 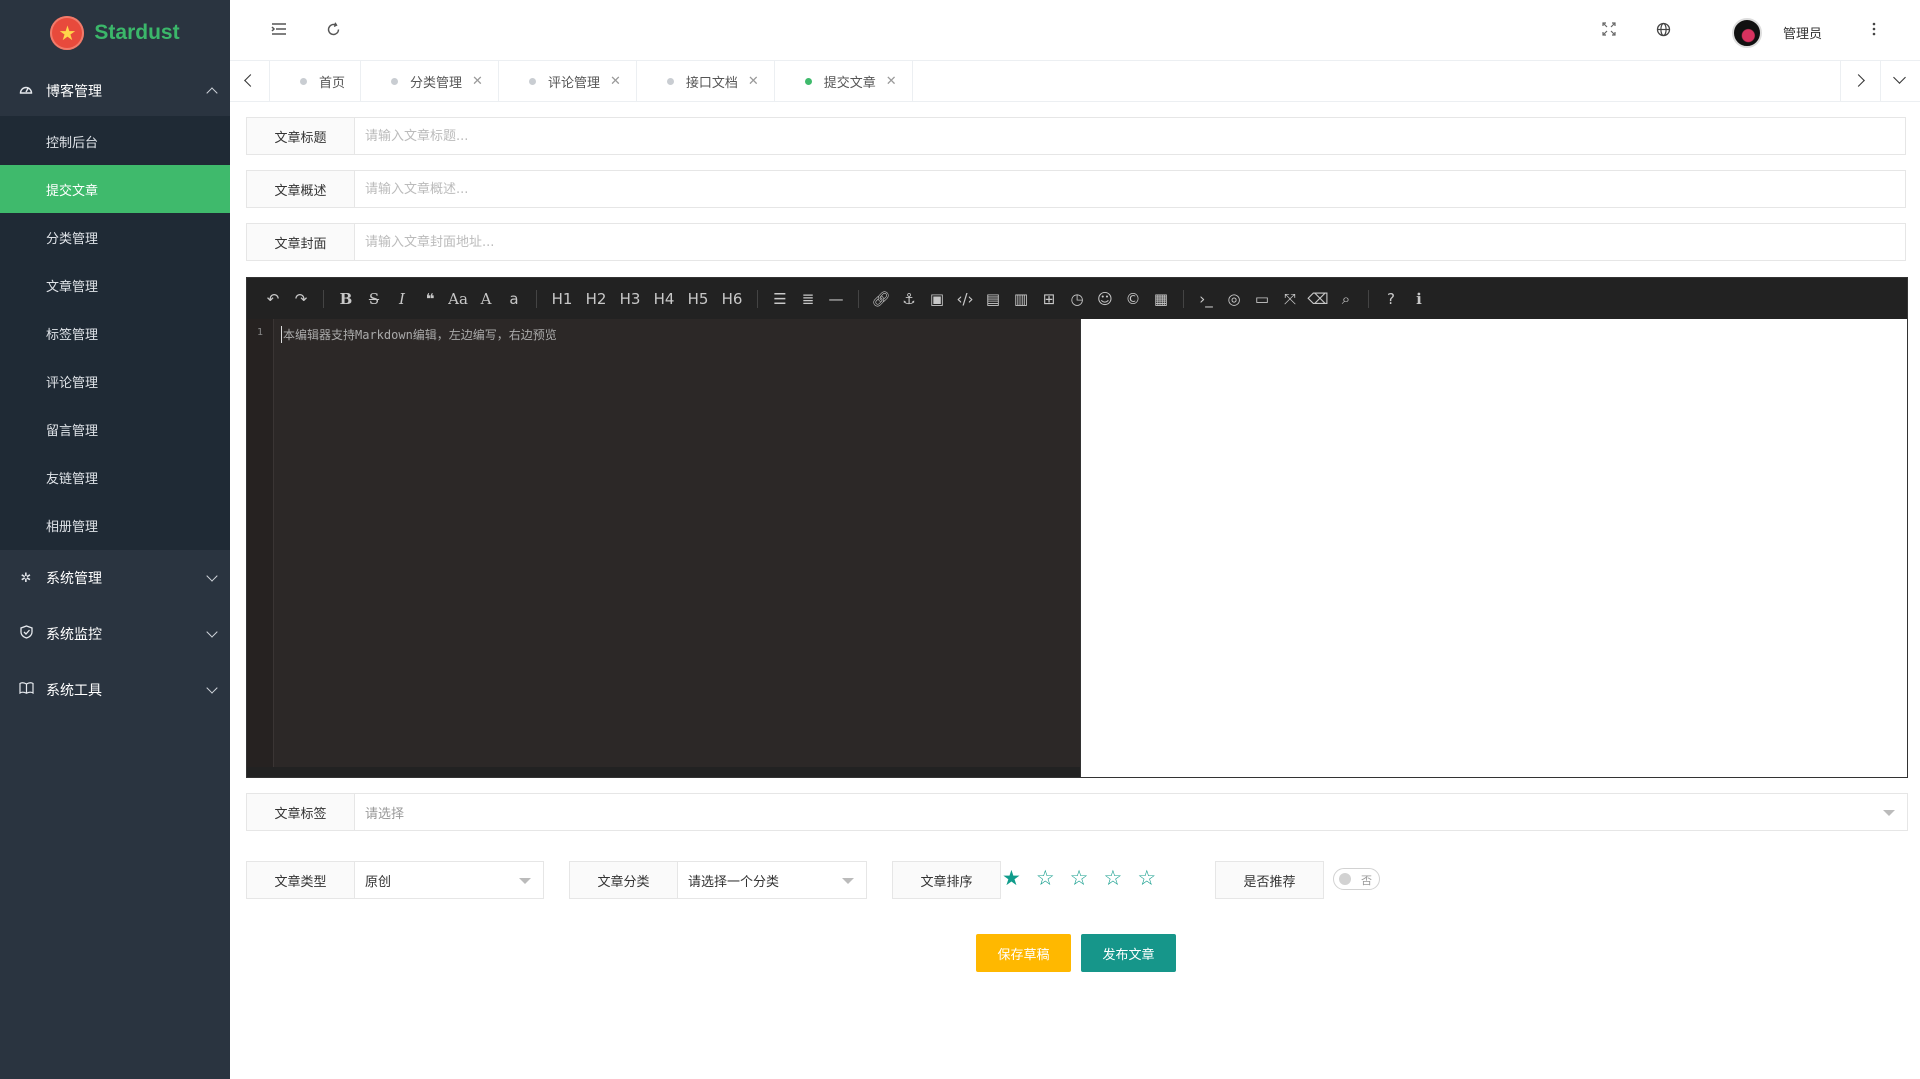 I want to click on refresh-icon, so click(x=333, y=29).